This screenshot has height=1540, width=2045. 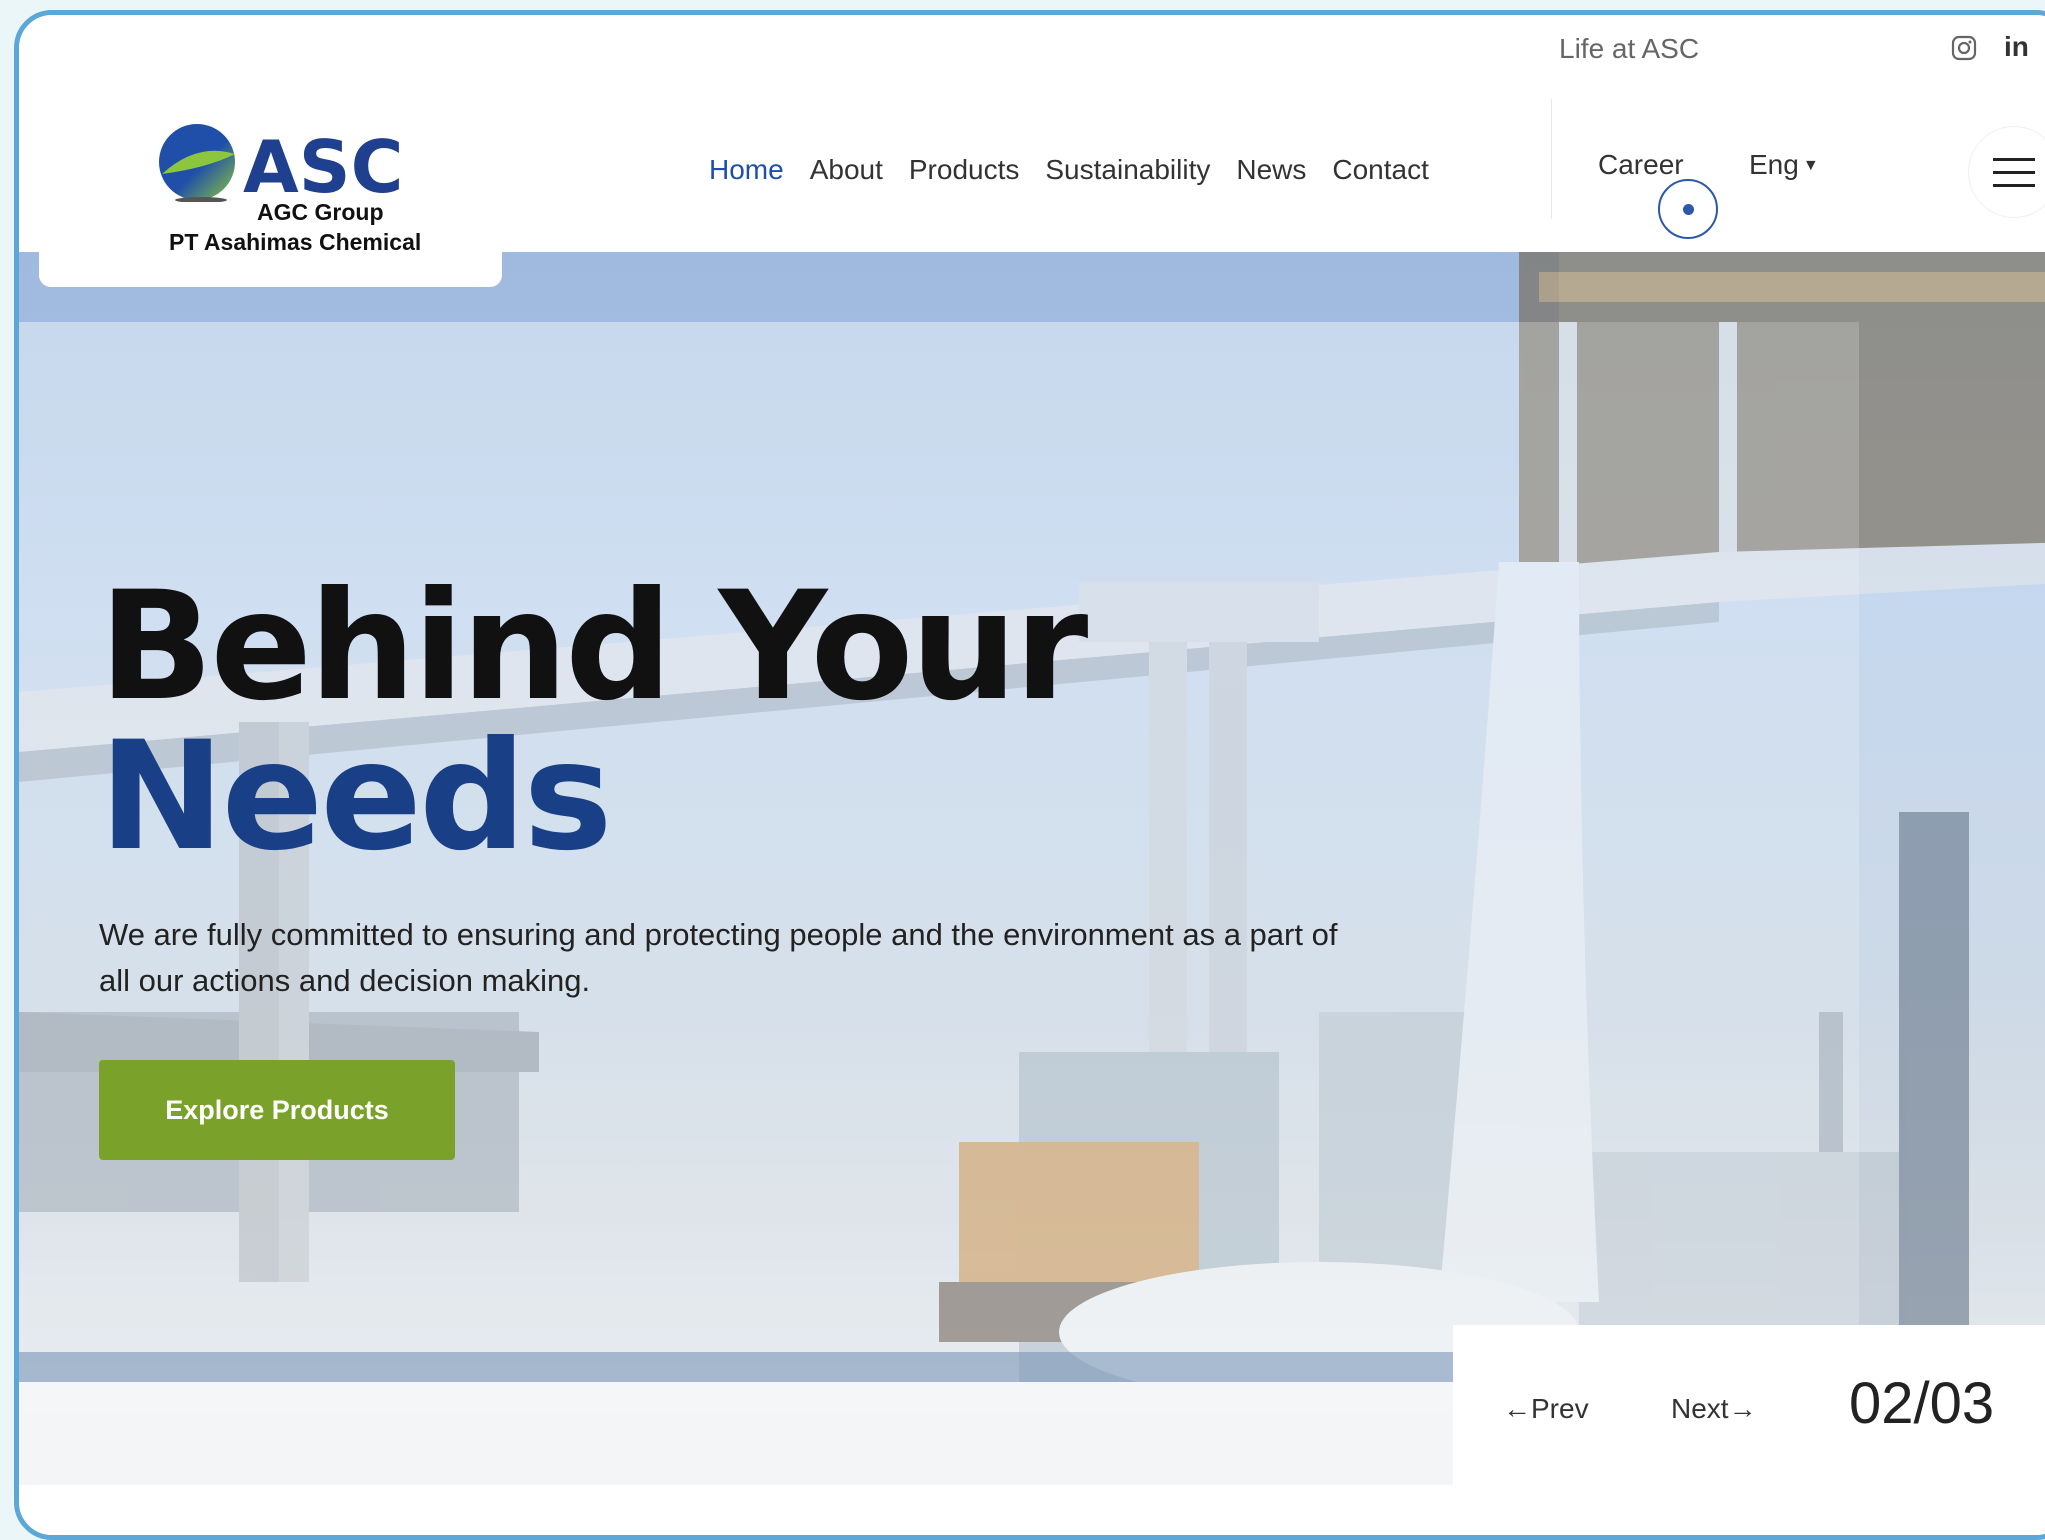 What do you see at coordinates (1629, 49) in the screenshot?
I see `life-at-asc-link: Life at ASC` at bounding box center [1629, 49].